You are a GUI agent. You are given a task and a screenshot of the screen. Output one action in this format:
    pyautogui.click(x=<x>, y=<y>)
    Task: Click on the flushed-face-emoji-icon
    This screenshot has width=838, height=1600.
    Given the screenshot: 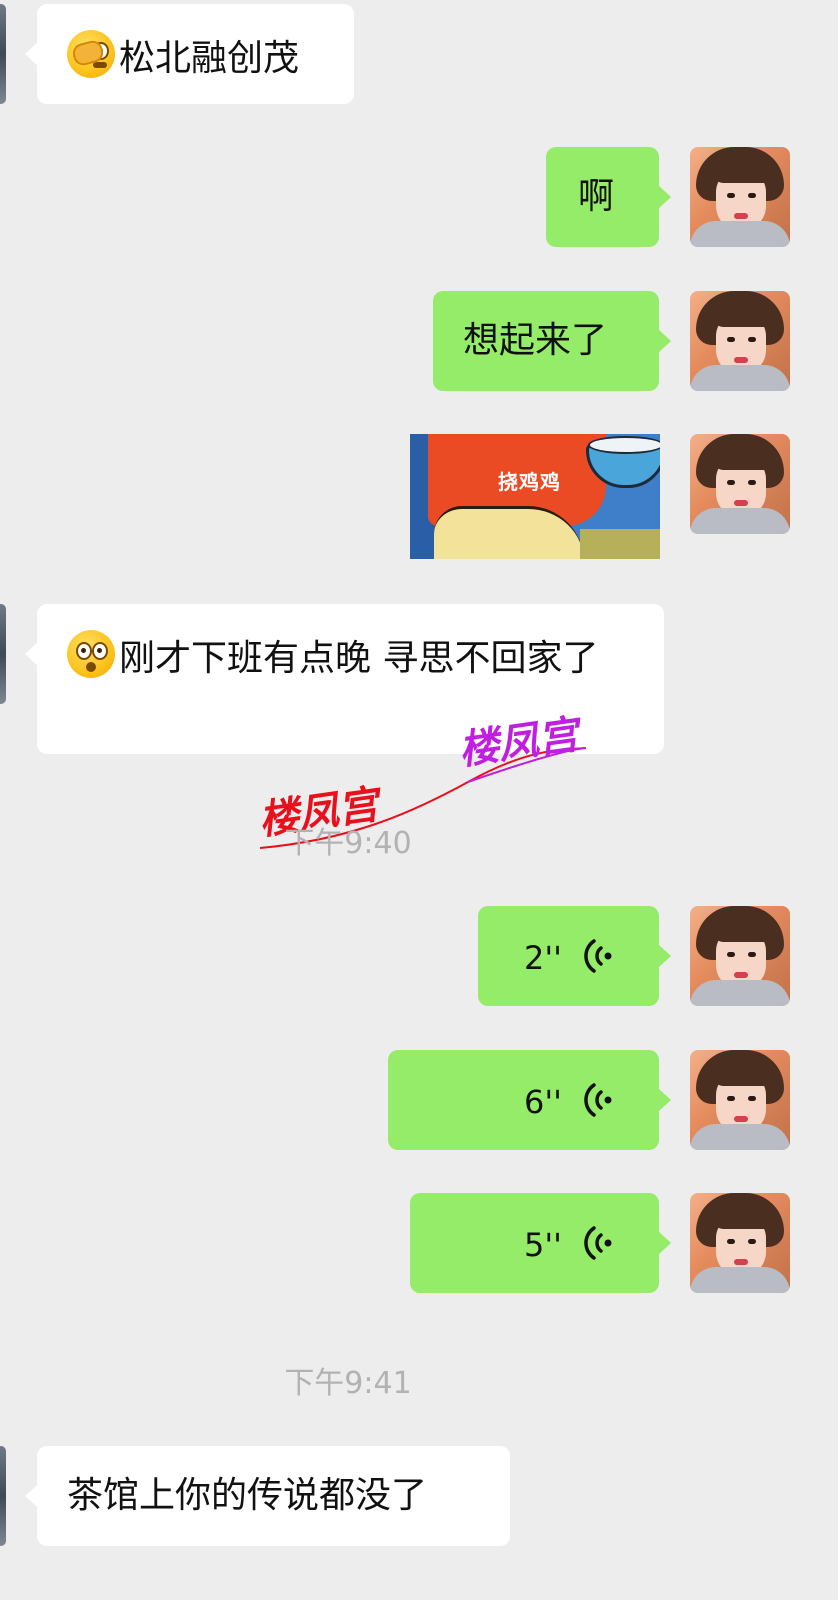 What is the action you would take?
    pyautogui.click(x=91, y=654)
    